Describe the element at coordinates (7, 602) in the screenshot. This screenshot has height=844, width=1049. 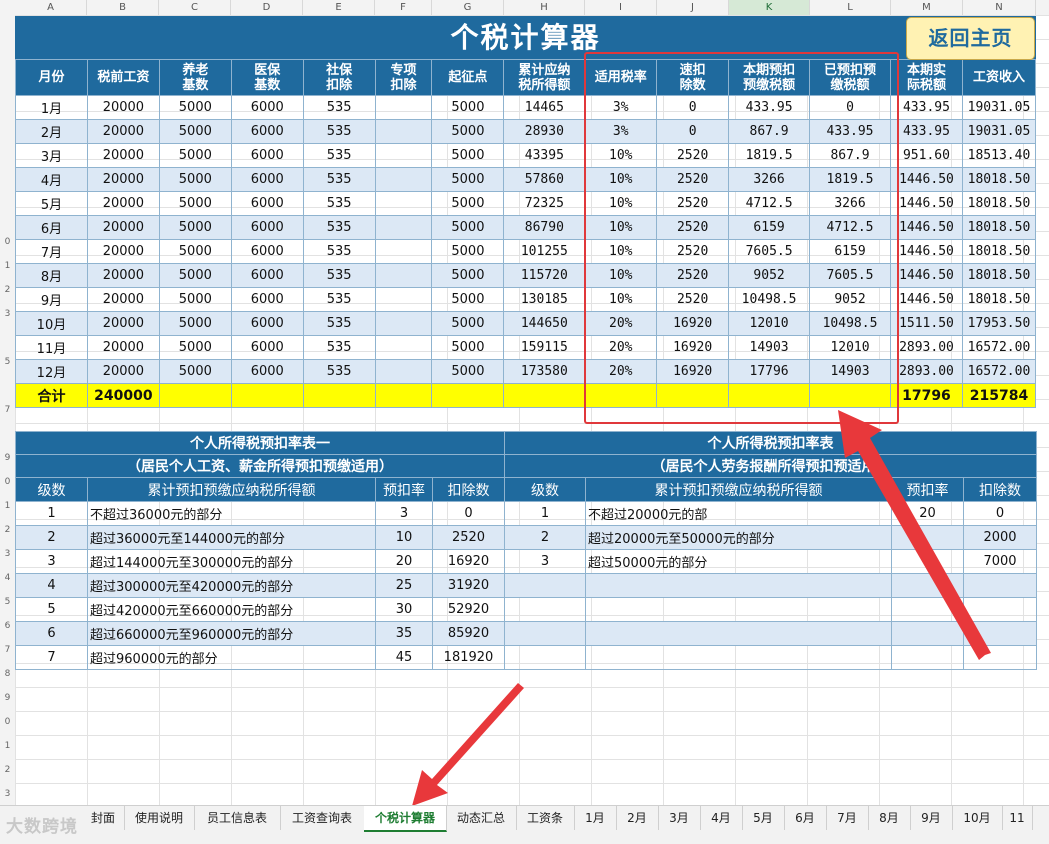
I see `row-number: 5` at that location.